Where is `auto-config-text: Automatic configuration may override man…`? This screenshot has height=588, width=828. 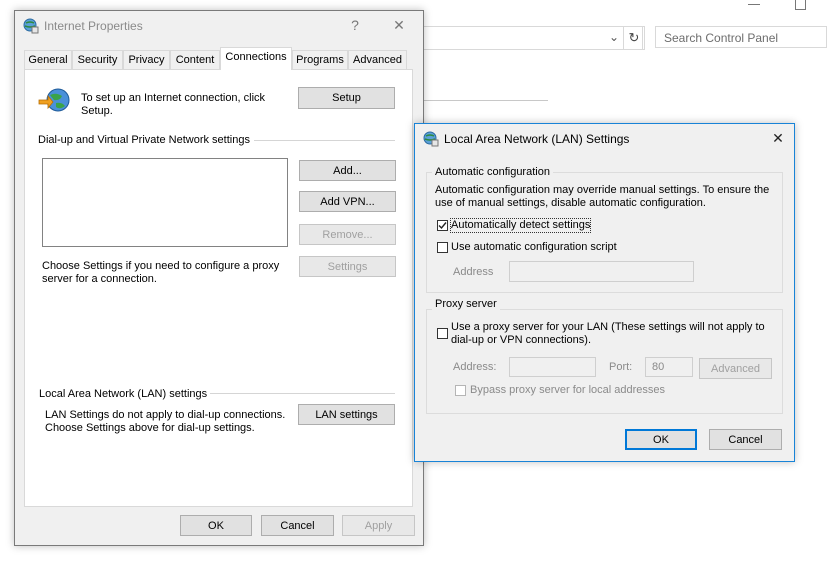
auto-config-text: Automatic configuration may override man… is located at coordinates (602, 196).